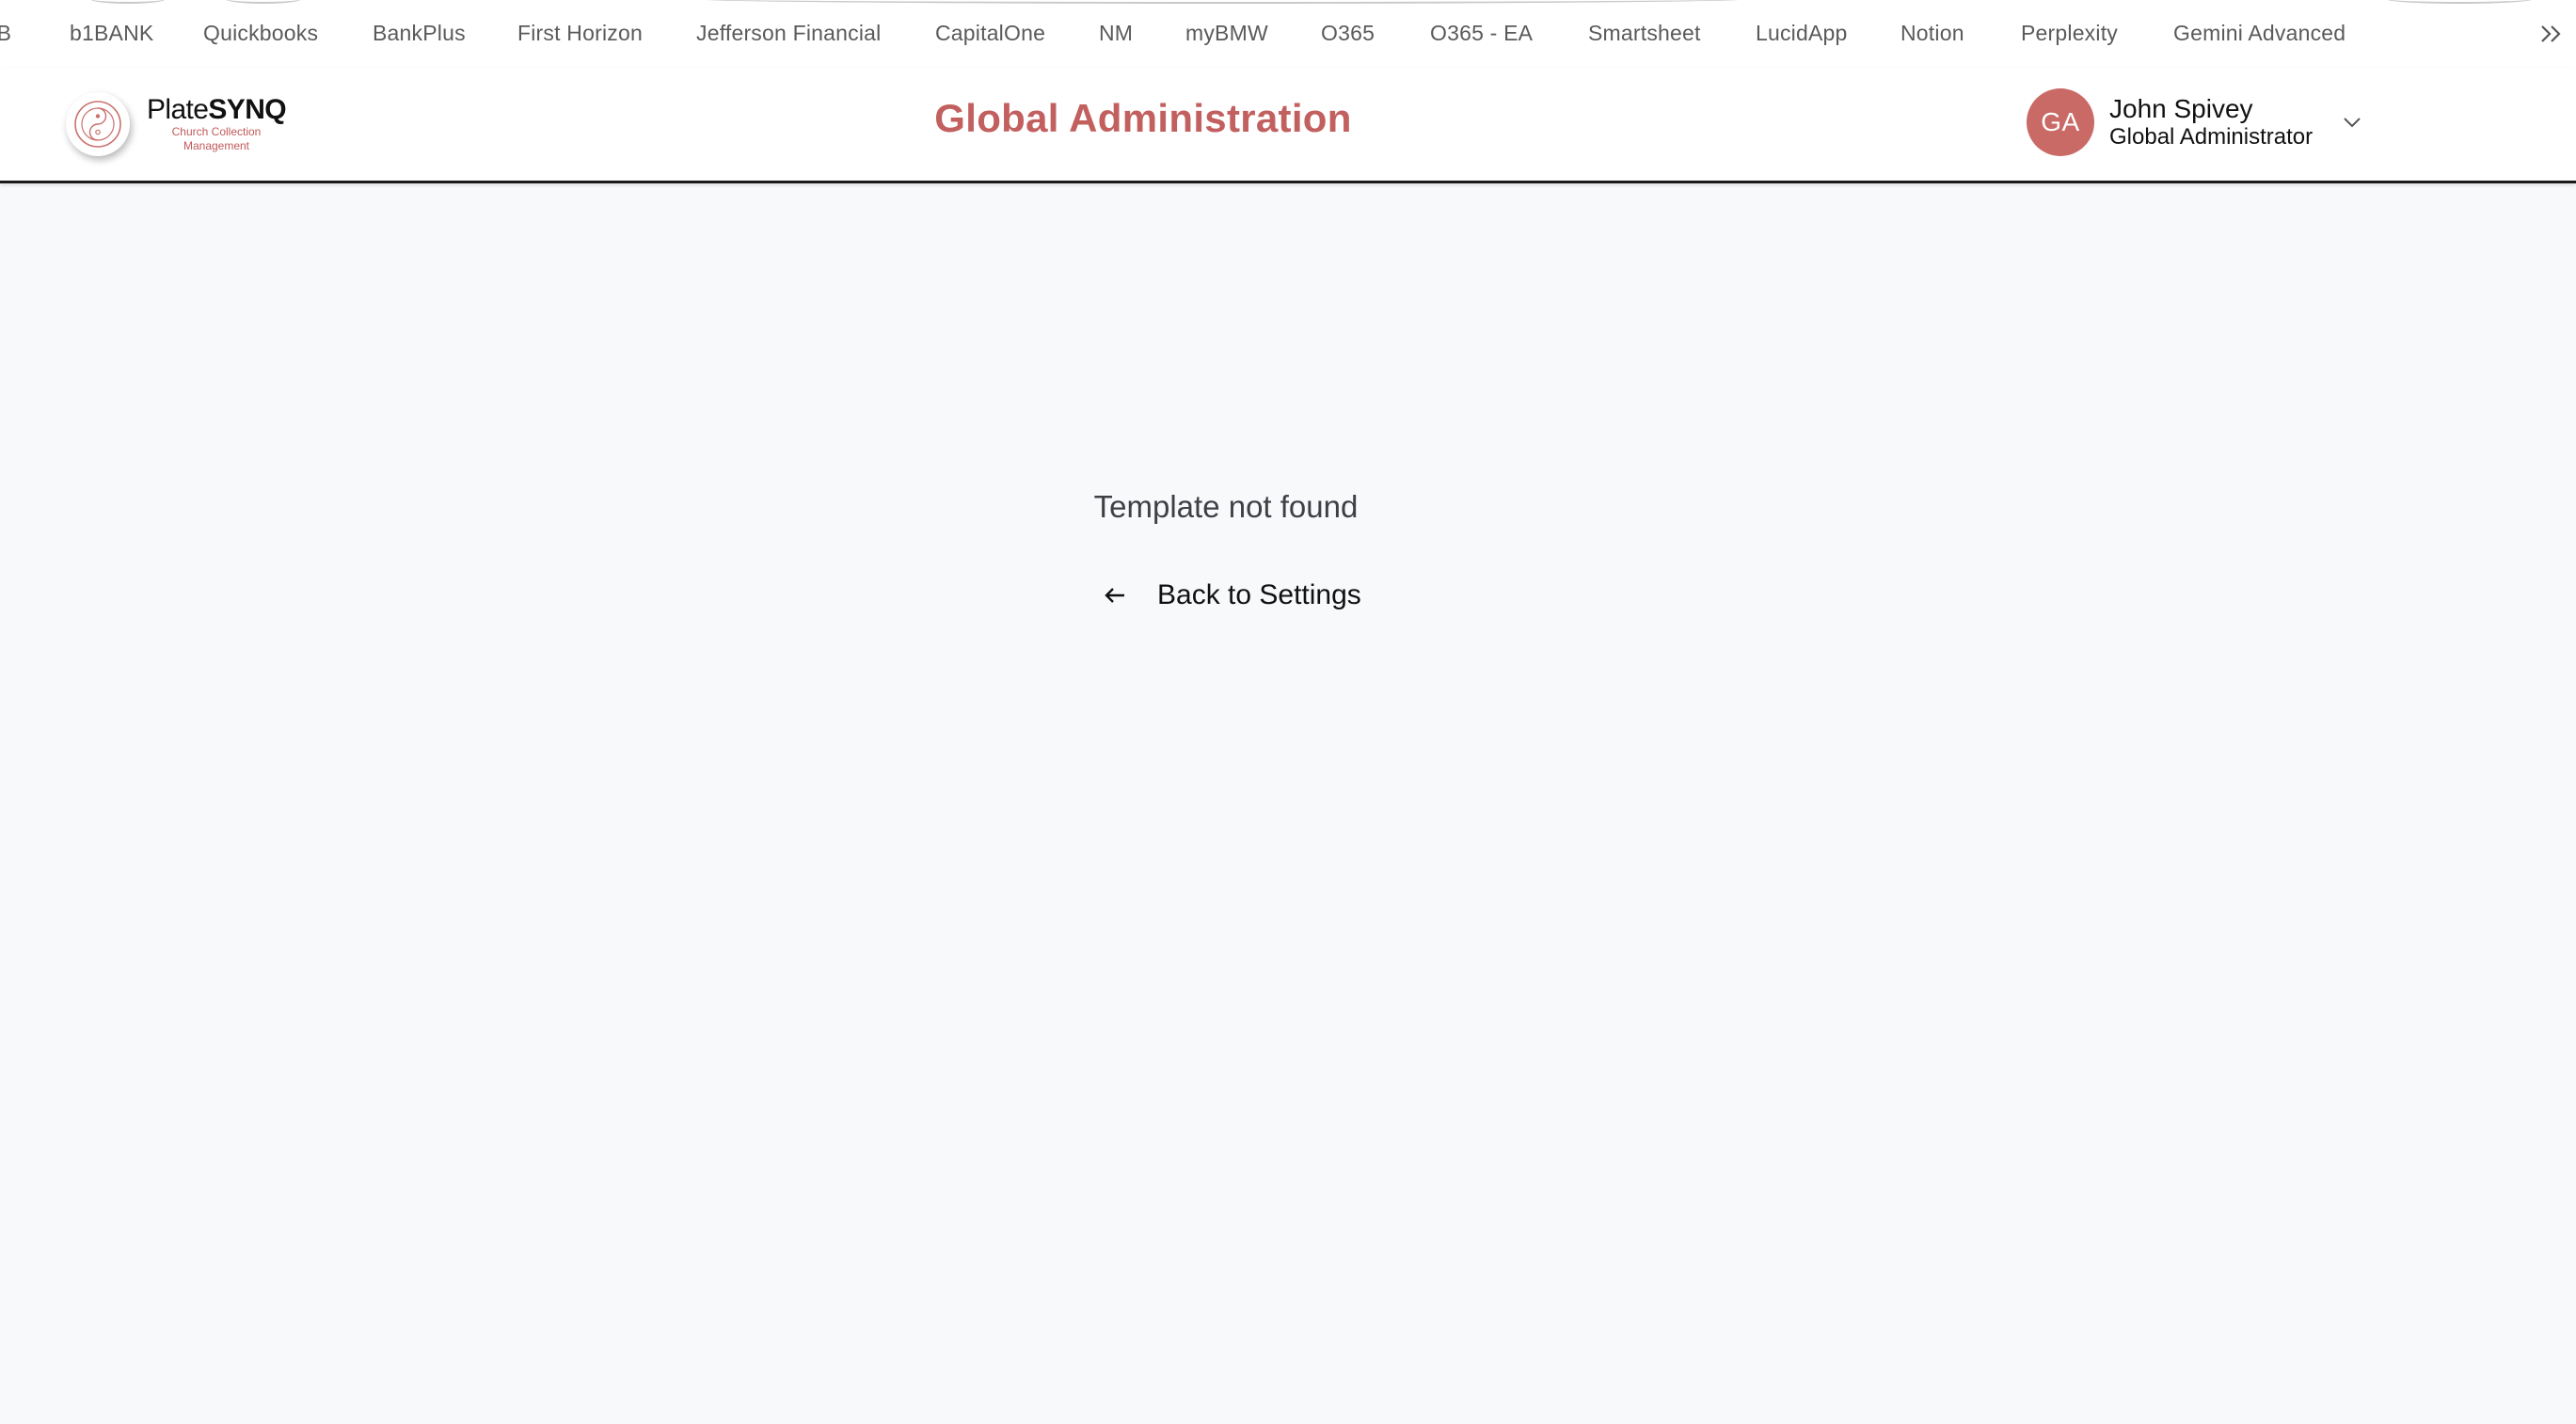 The image size is (2576, 1424). I want to click on bookmark-item-notion: Notion, so click(1932, 33).